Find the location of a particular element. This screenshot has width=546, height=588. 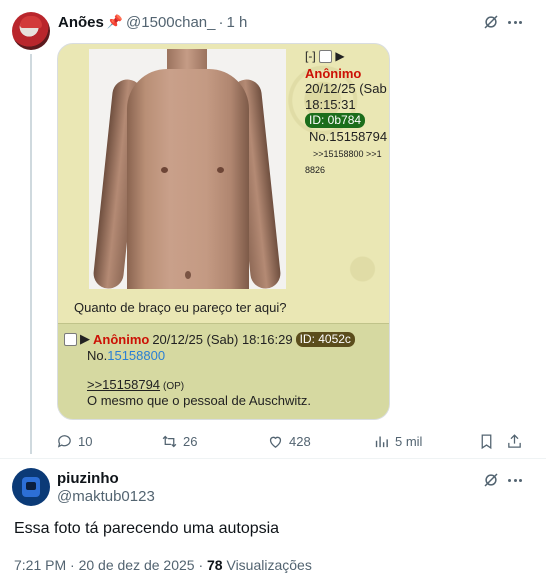

display-name: piuzinho is located at coordinates (88, 478).